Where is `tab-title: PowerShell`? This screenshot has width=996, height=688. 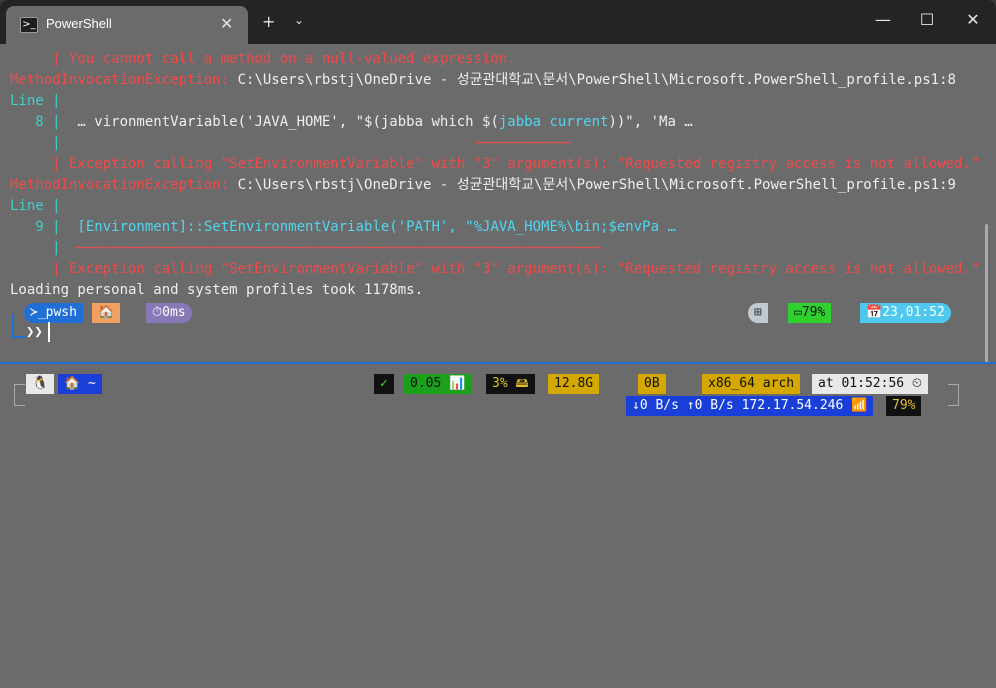
tab-title: PowerShell is located at coordinates (79, 23).